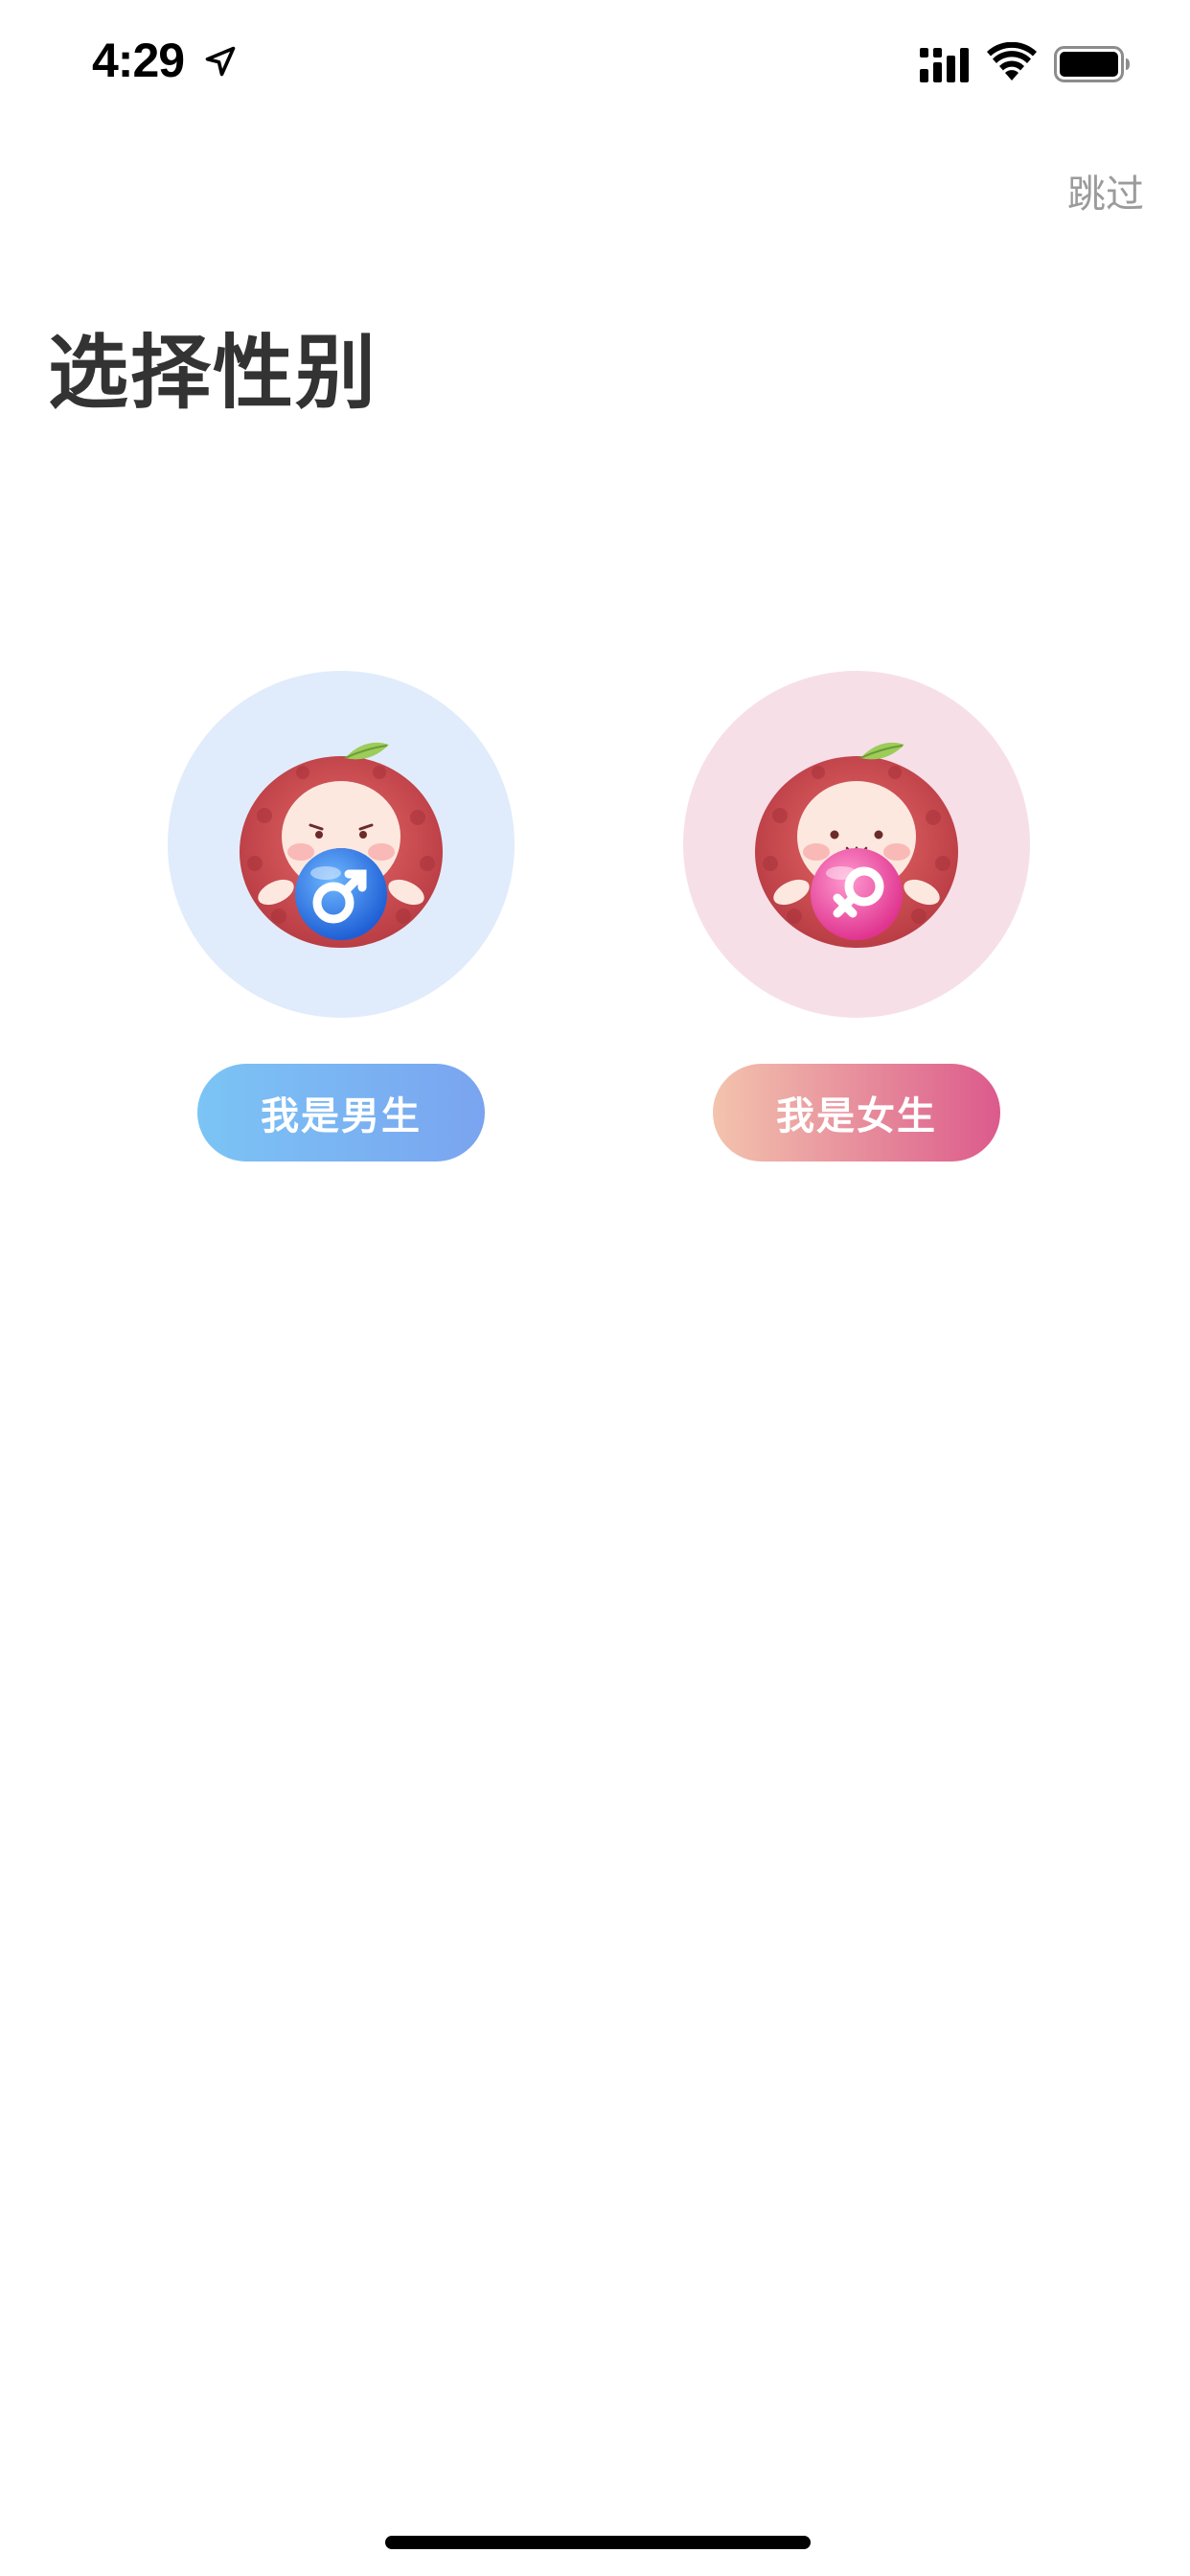  What do you see at coordinates (598, 2542) in the screenshot?
I see `home-indicator` at bounding box center [598, 2542].